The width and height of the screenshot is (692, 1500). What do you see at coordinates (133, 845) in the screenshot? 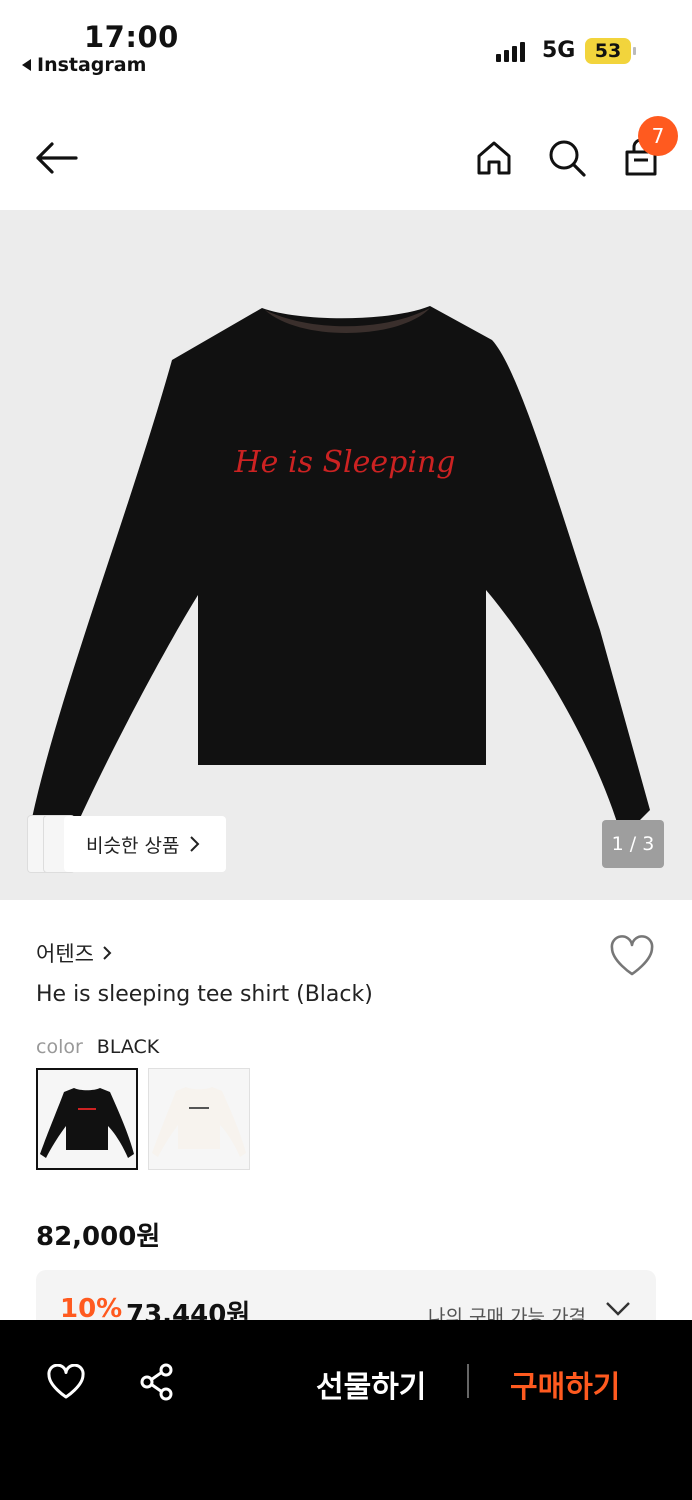
I see `similar-products-label: 비슷한 상품` at bounding box center [133, 845].